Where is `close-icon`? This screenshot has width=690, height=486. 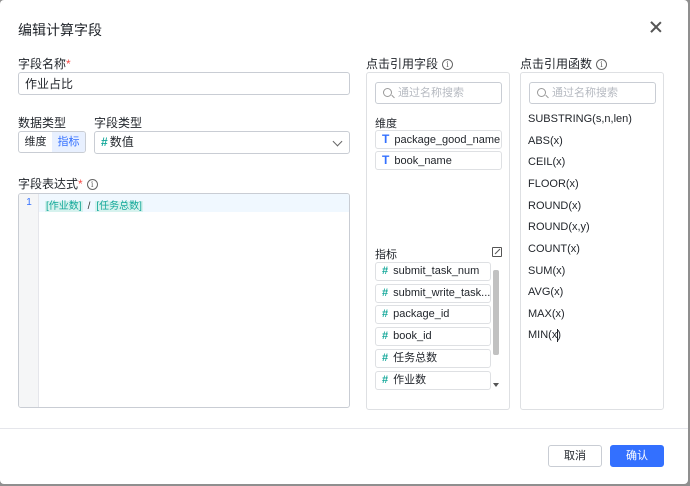 close-icon is located at coordinates (656, 27).